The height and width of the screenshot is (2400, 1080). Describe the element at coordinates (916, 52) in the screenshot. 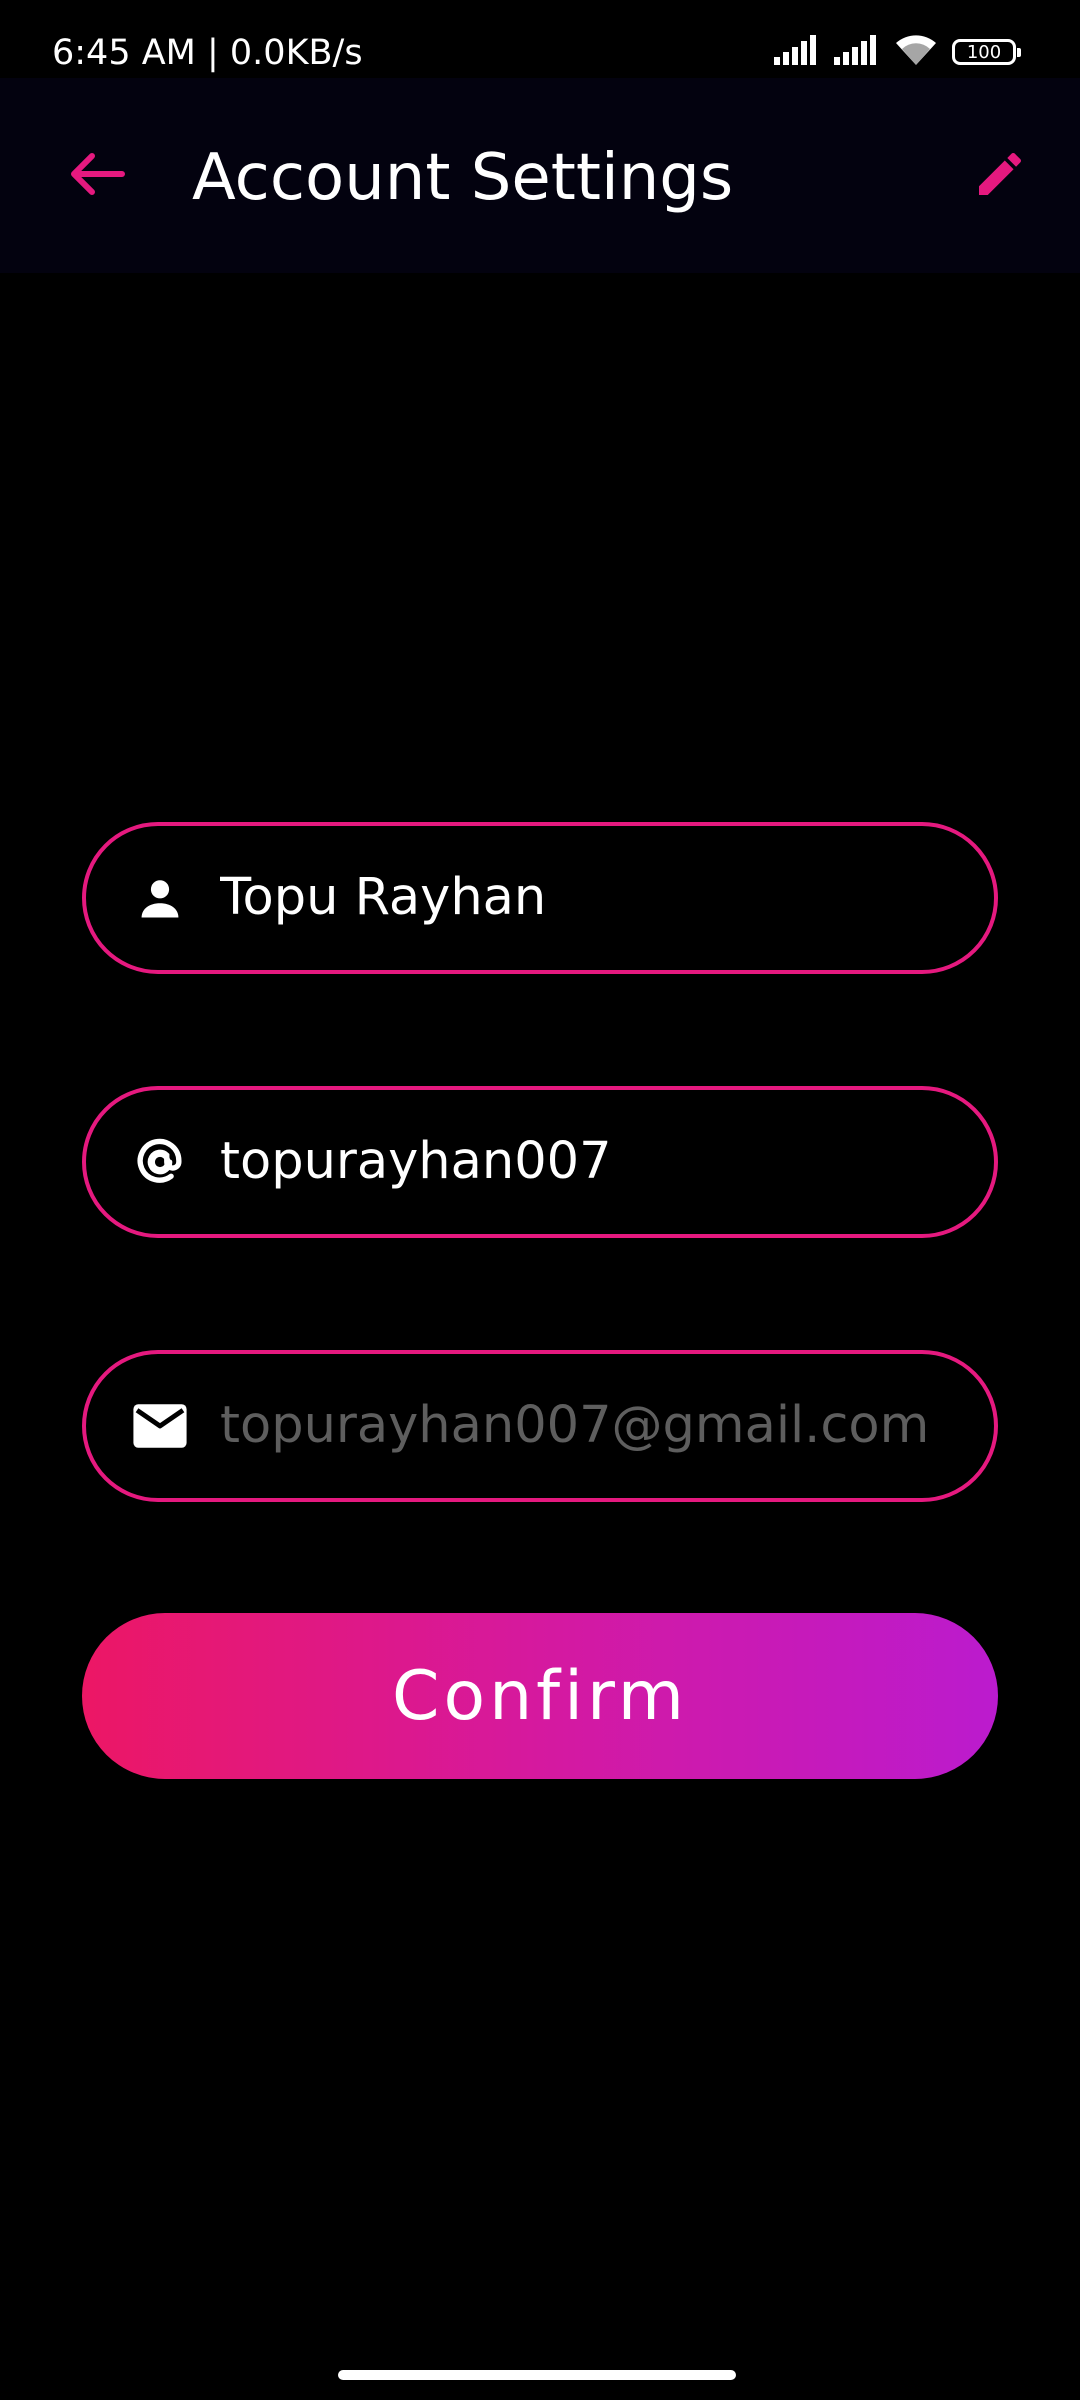

I see `wifi-icon` at that location.